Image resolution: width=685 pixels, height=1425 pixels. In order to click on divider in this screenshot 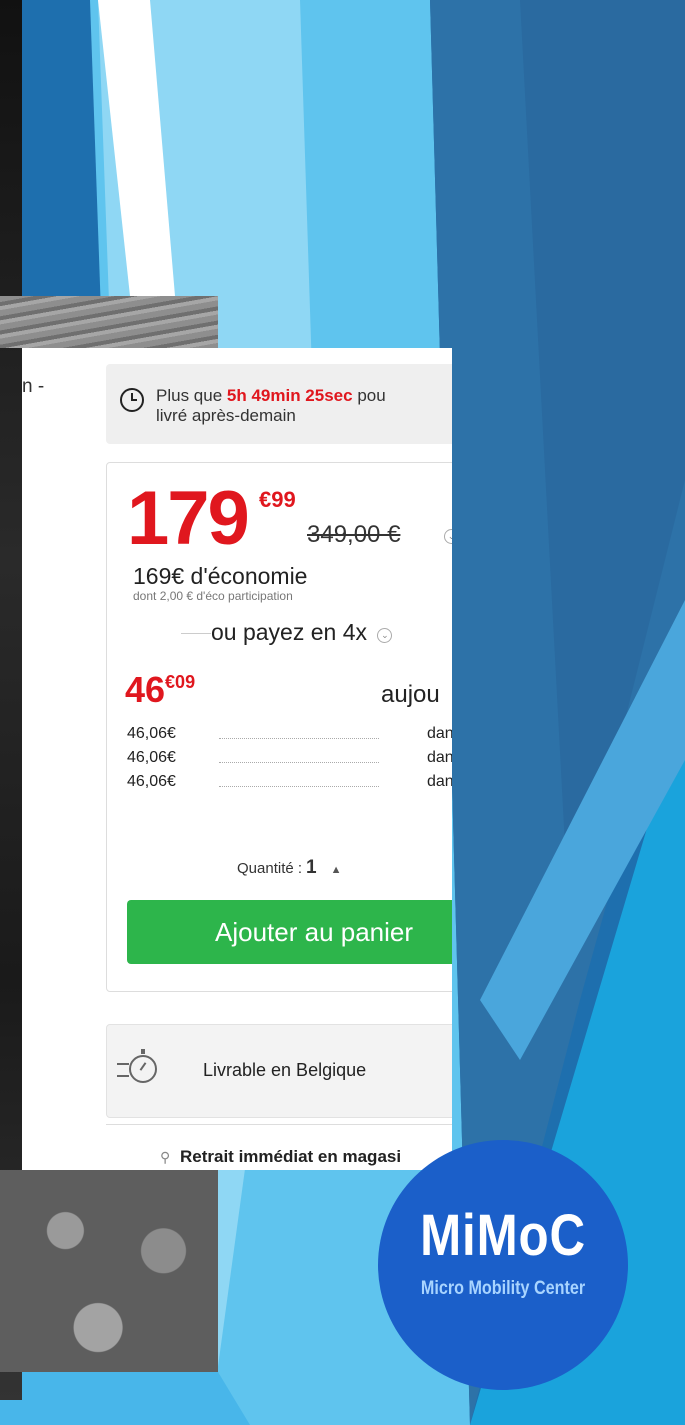, I will do `click(196, 633)`.